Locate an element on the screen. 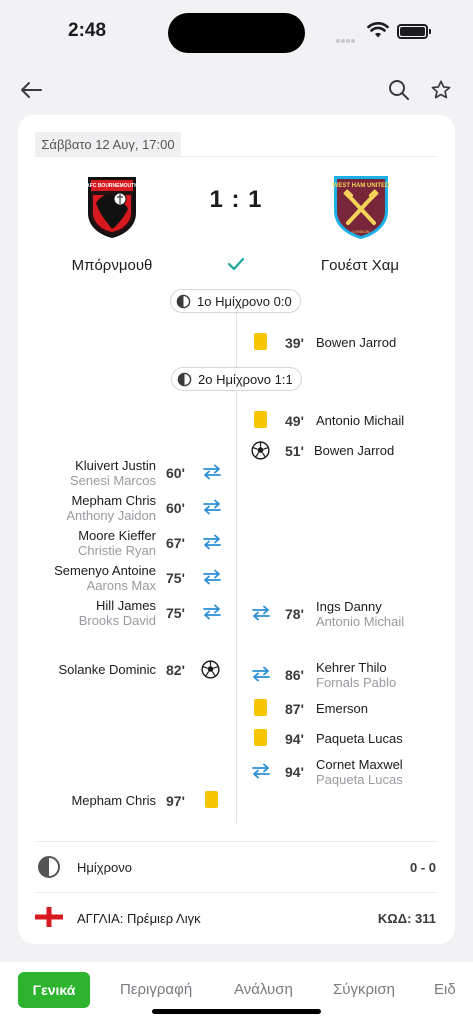 The width and height of the screenshot is (473, 1024). home-team-name: Μπόρνμουθ is located at coordinates (112, 265).